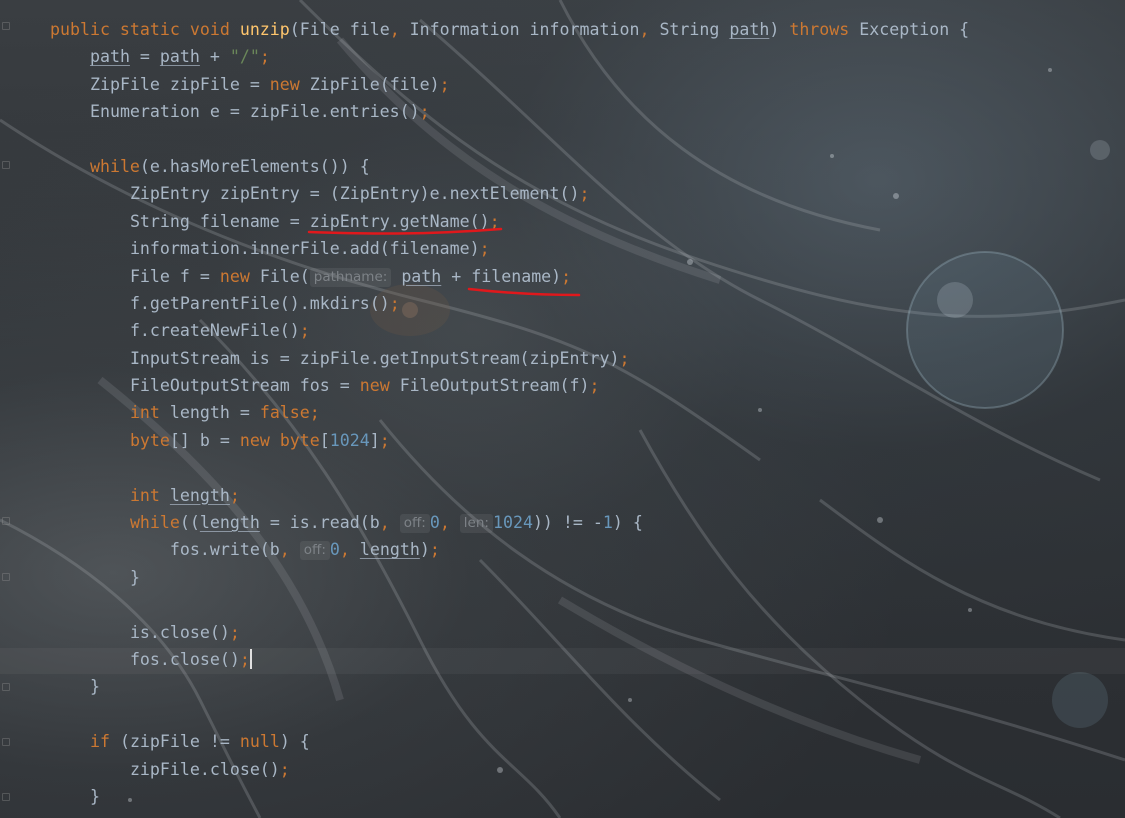 Image resolution: width=1125 pixels, height=818 pixels. Describe the element at coordinates (184, 659) in the screenshot. I see `code-token: fos.close()` at that location.